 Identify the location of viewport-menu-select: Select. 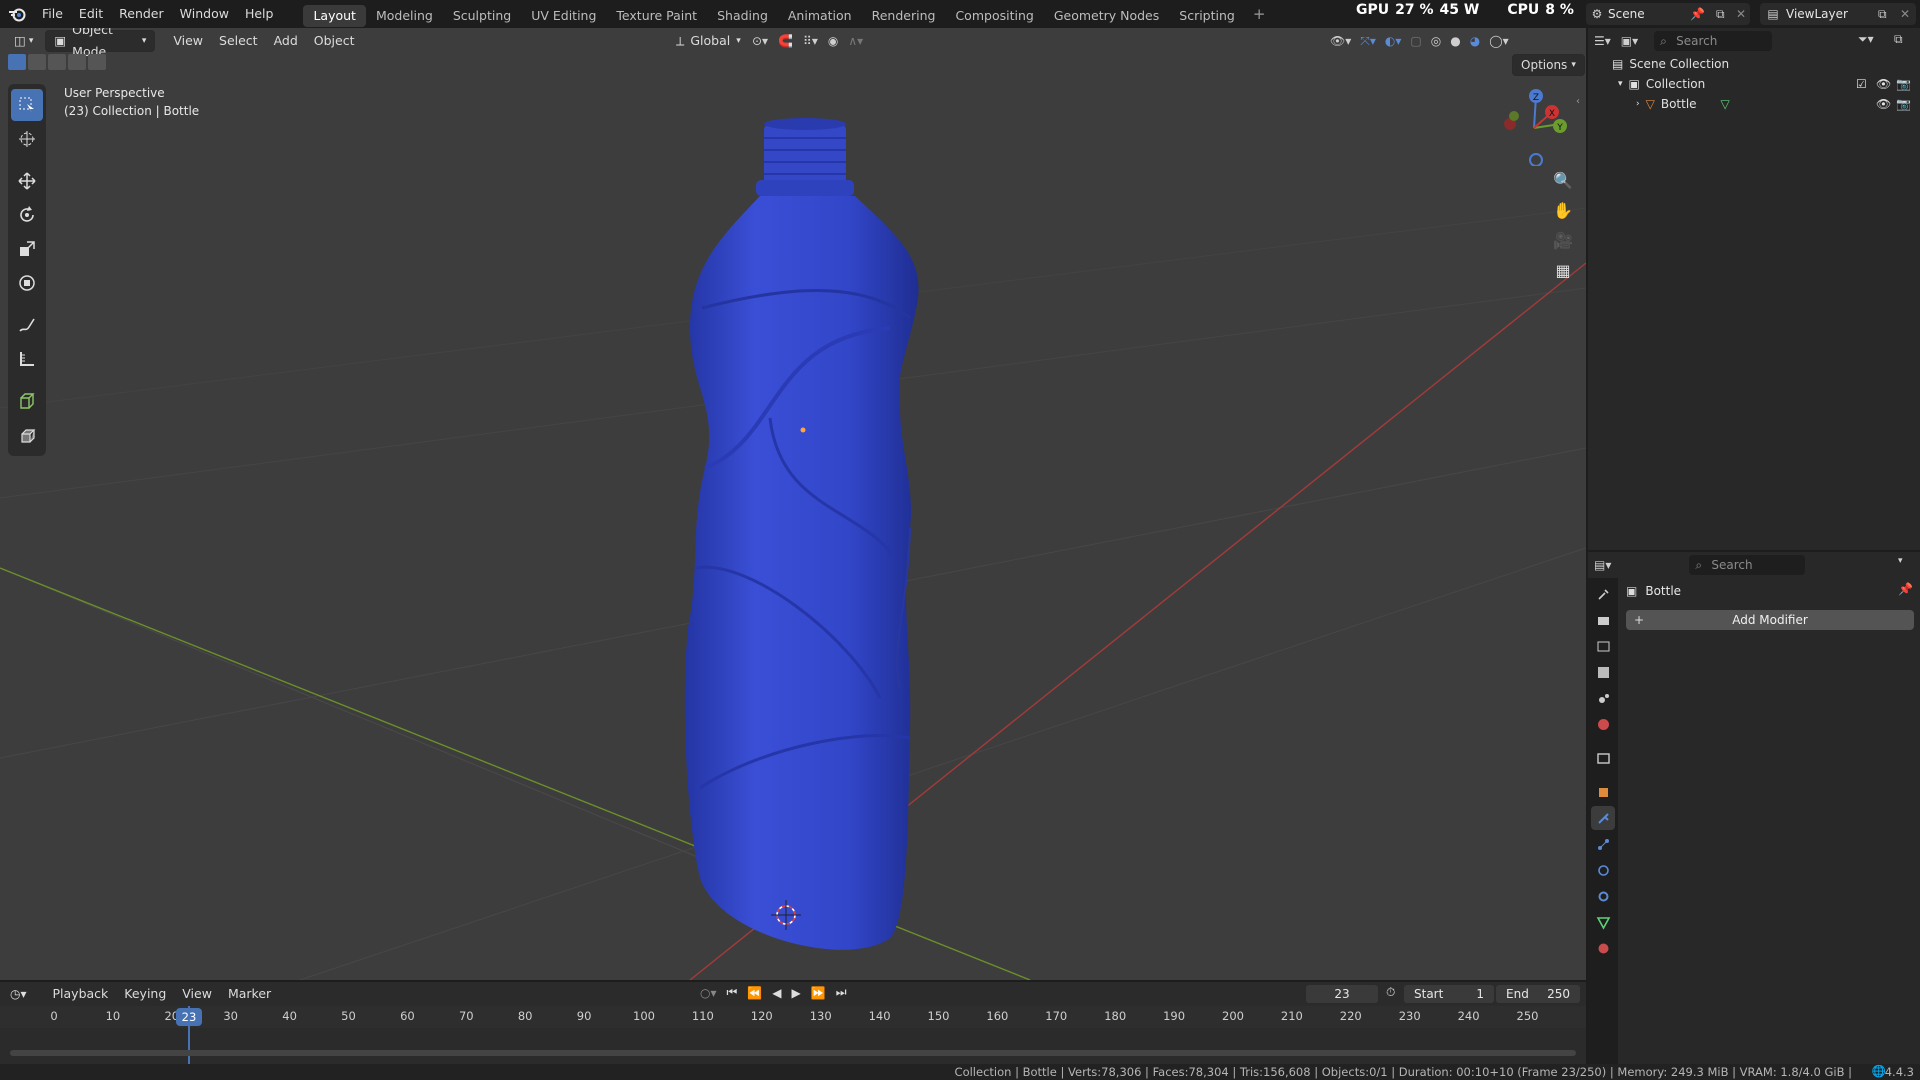
(238, 41).